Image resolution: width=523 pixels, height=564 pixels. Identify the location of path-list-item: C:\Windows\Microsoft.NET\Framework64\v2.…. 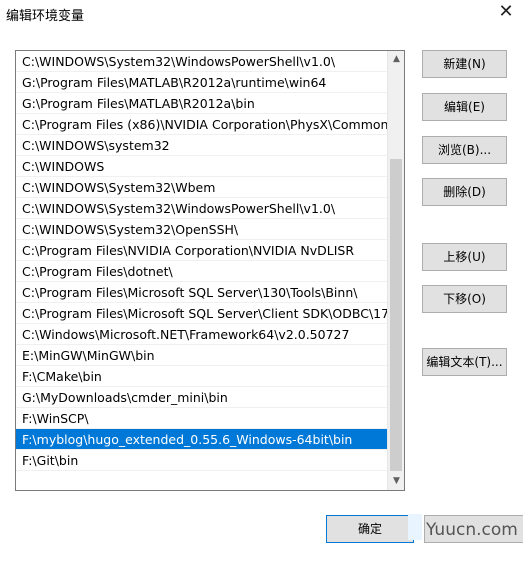
(202, 334).